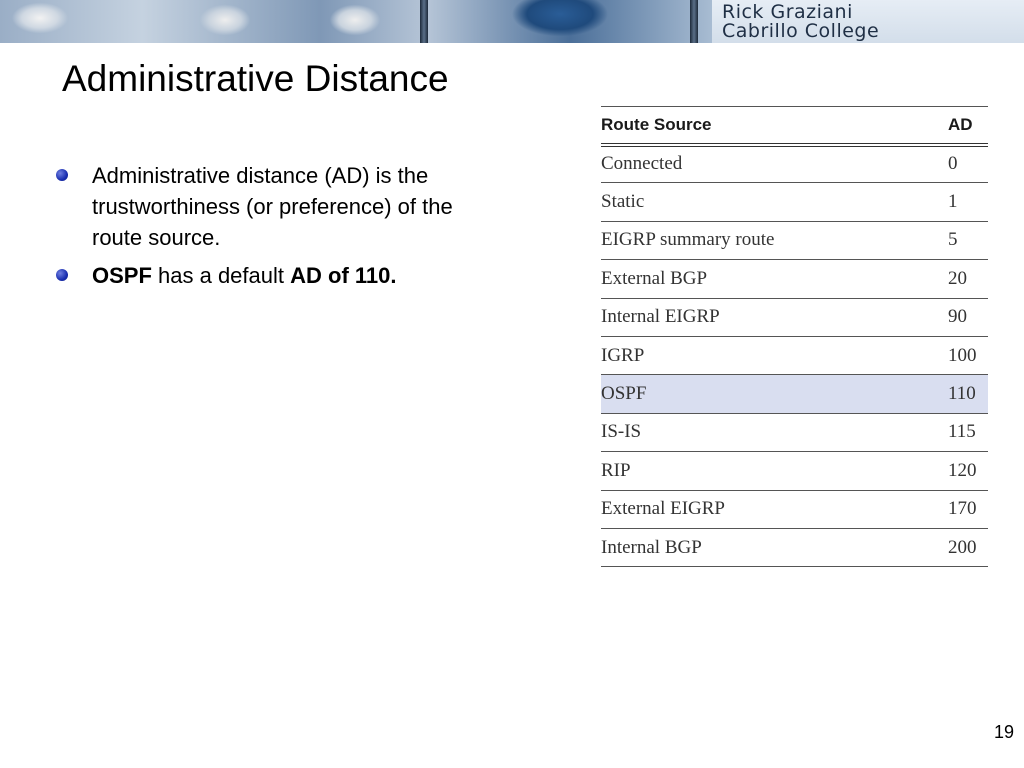 This screenshot has width=1024, height=768. Describe the element at coordinates (774, 317) in the screenshot. I see `route-source-cell: Internal EIGRP` at that location.